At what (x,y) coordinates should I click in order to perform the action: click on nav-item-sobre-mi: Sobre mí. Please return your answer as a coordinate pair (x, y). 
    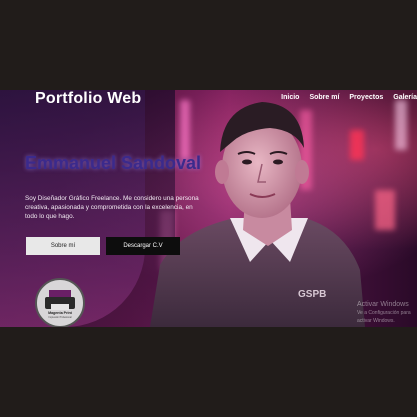
    Looking at the image, I should click on (324, 97).